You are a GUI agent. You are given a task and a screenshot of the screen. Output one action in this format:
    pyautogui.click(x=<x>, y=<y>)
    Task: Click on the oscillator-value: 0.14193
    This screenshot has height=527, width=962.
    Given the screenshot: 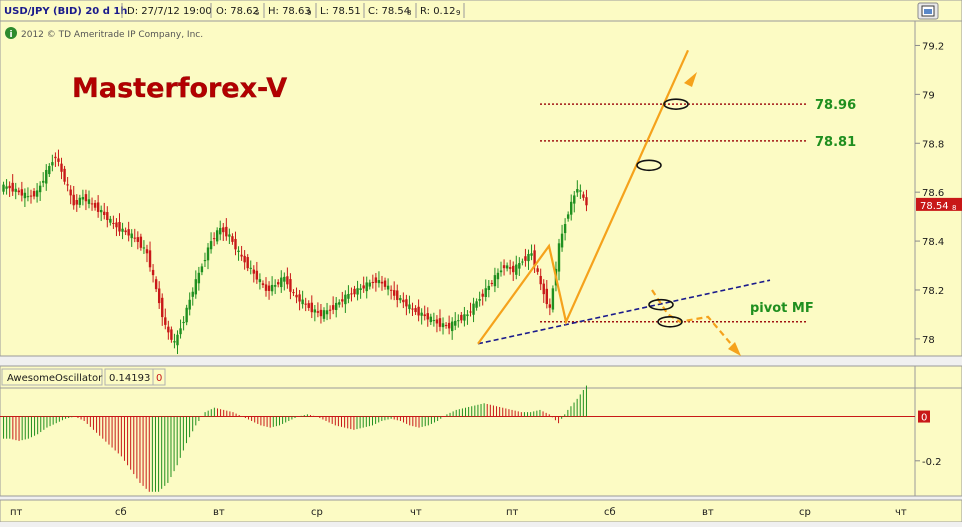 What is the action you would take?
    pyautogui.click(x=129, y=378)
    